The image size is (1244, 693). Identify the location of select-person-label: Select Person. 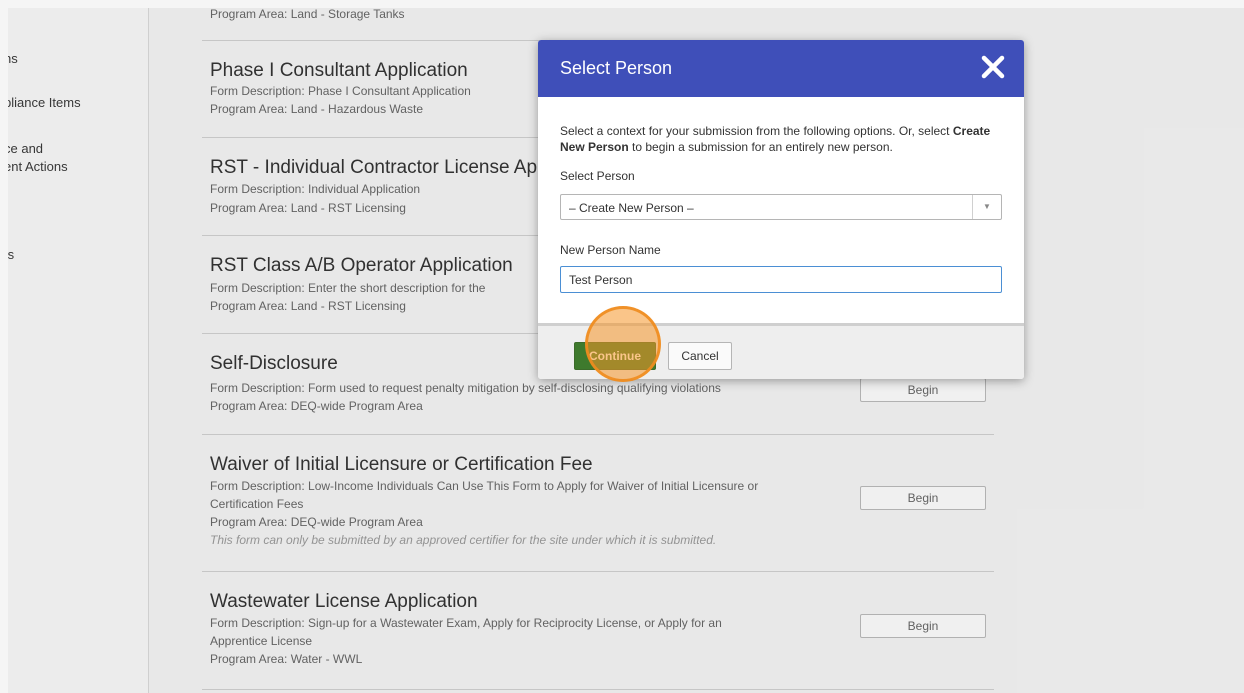
(597, 176).